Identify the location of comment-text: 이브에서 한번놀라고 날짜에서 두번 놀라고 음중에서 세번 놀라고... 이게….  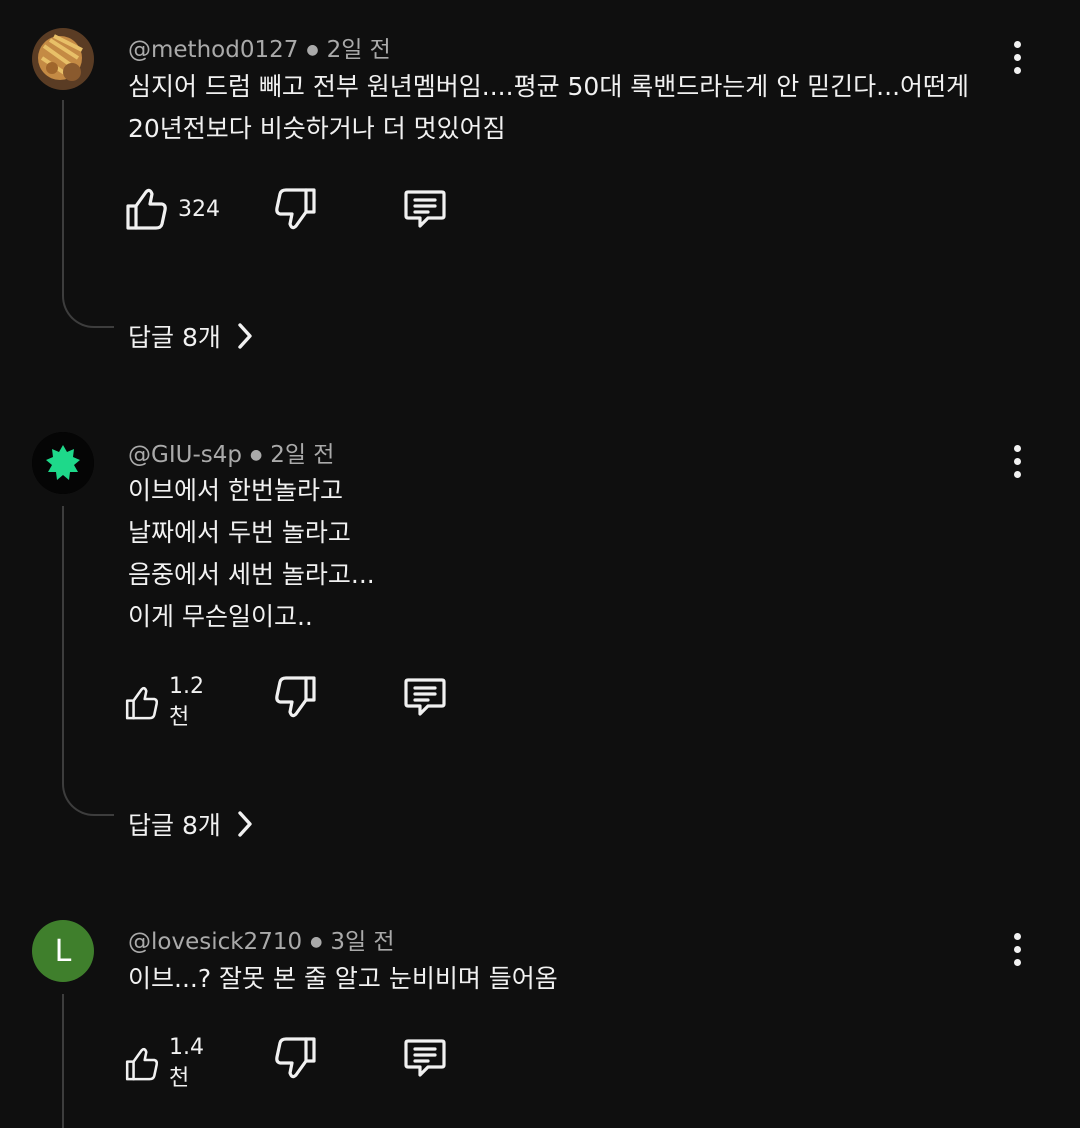
(251, 553).